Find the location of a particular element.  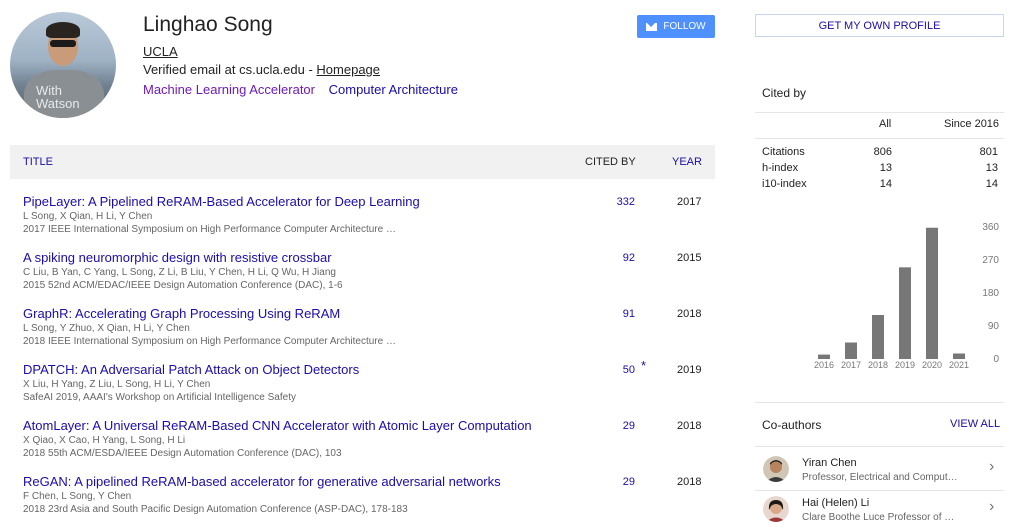

coauthors-heading: Co-authors is located at coordinates (792, 425).